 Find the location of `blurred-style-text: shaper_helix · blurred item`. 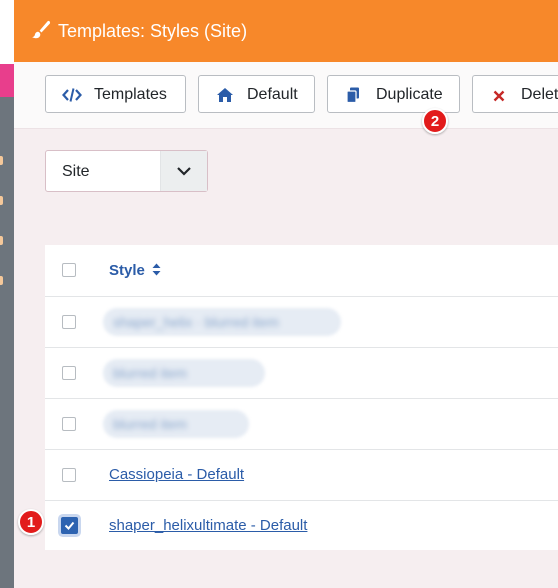

blurred-style-text: shaper_helix · blurred item is located at coordinates (196, 322).